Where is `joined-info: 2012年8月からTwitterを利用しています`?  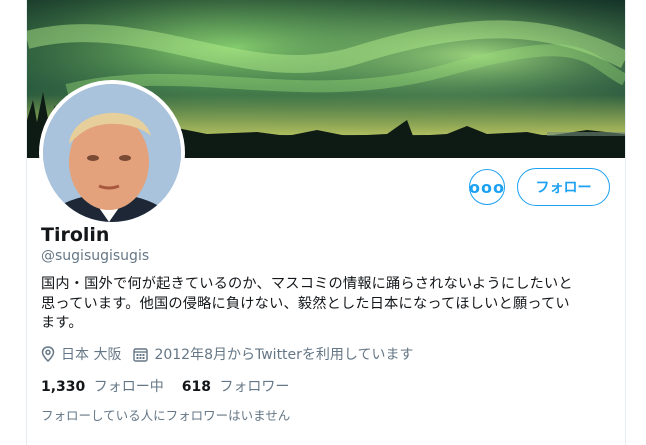 joined-info: 2012年8月からTwitterを利用しています is located at coordinates (273, 354).